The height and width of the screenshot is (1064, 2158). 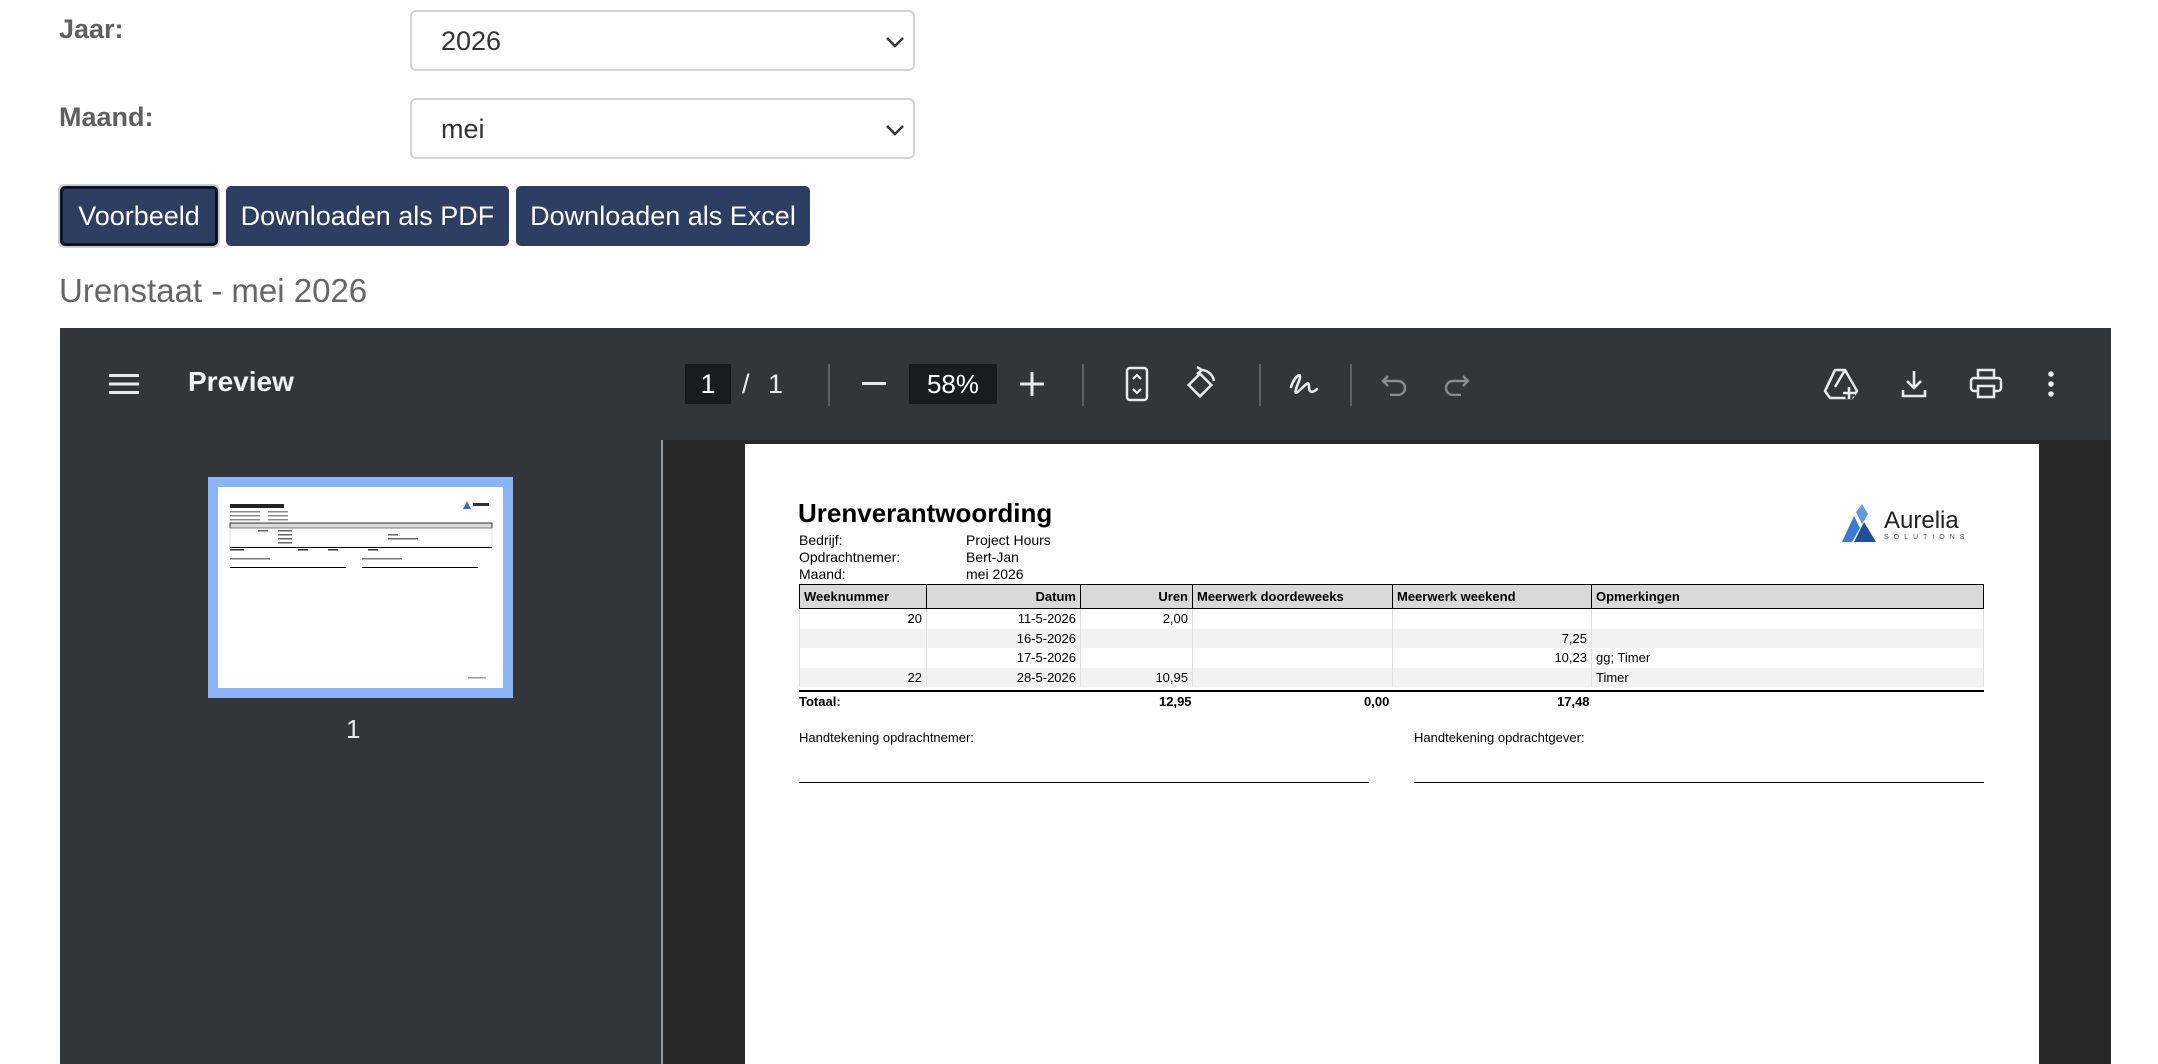 What do you see at coordinates (1457, 384) in the screenshot?
I see `redo-icon` at bounding box center [1457, 384].